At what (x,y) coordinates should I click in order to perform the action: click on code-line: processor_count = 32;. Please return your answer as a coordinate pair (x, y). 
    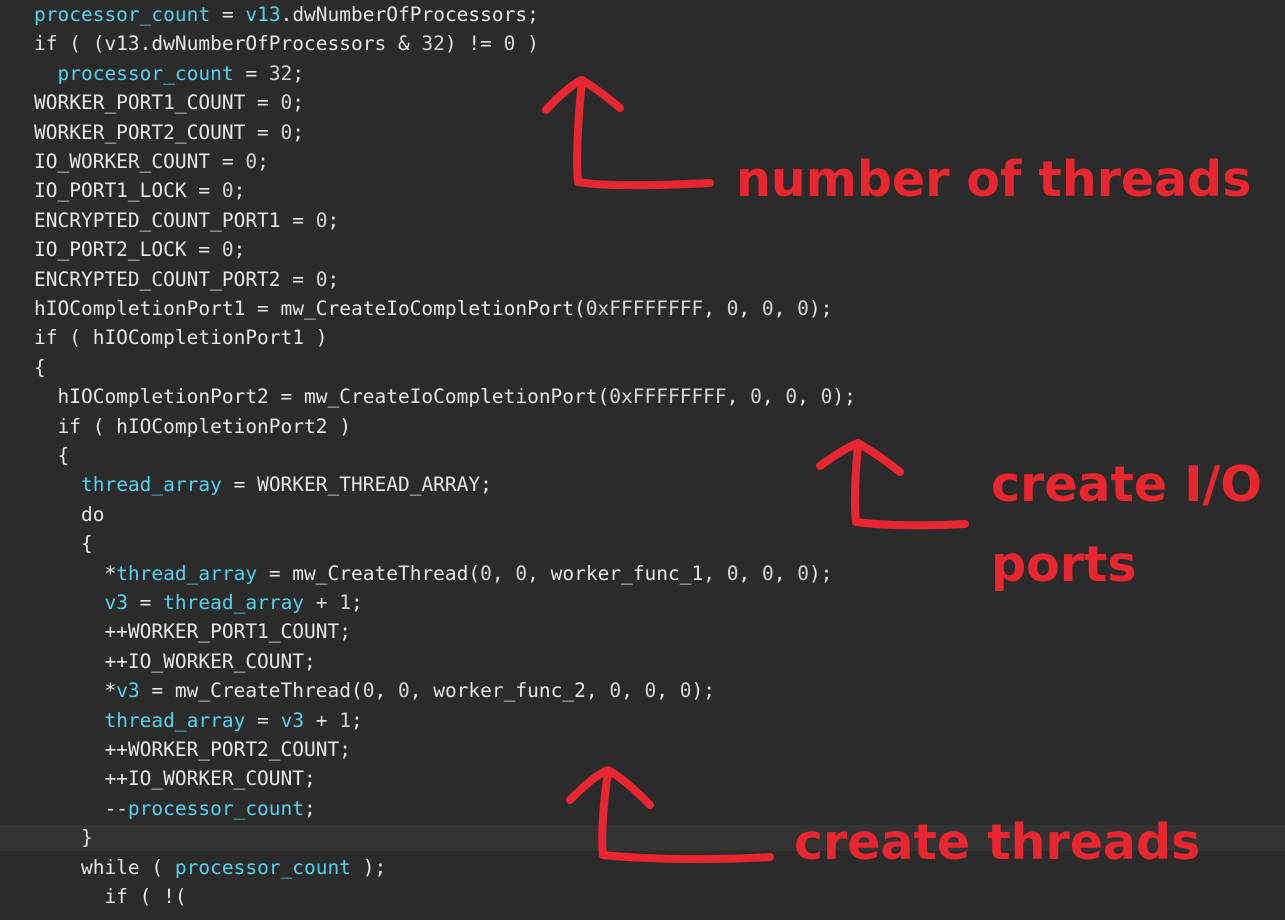
    Looking at the image, I should click on (642, 74).